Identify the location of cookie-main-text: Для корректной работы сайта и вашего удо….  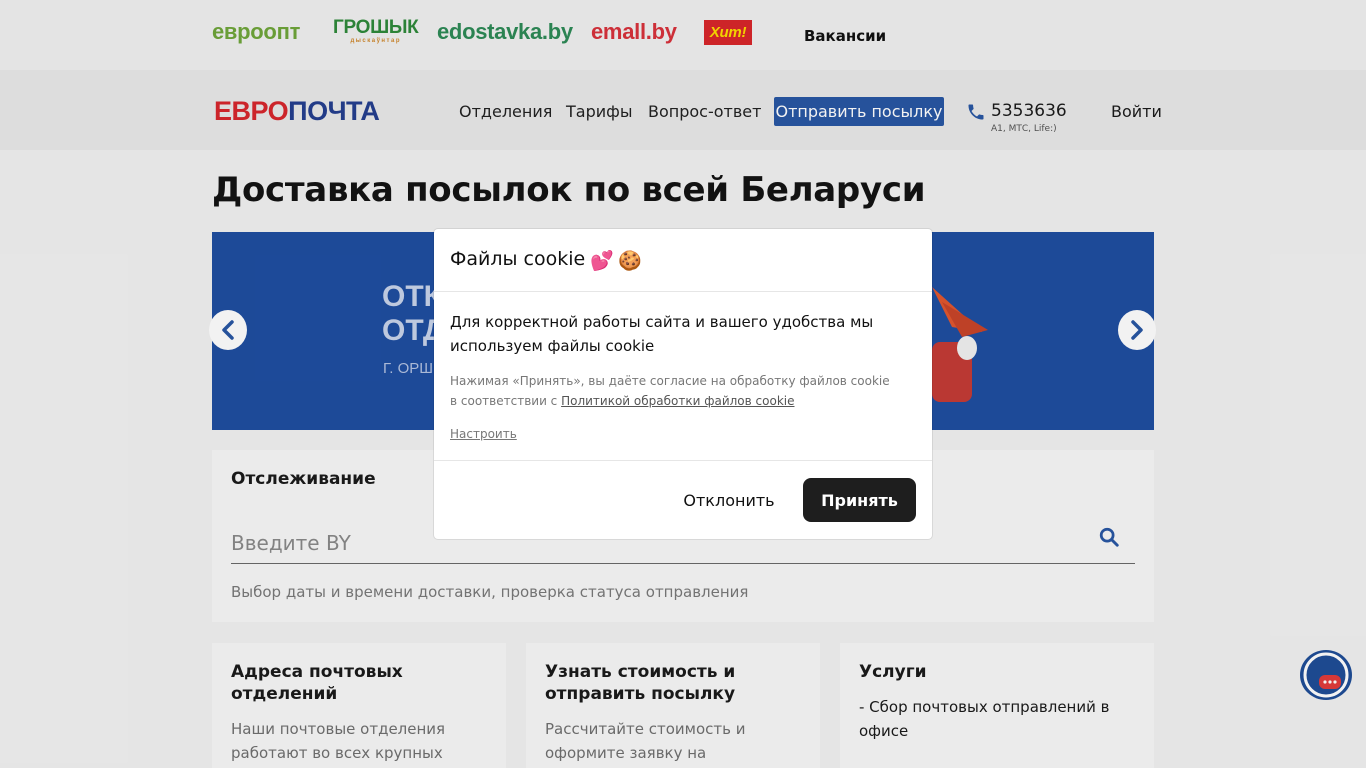
(662, 334).